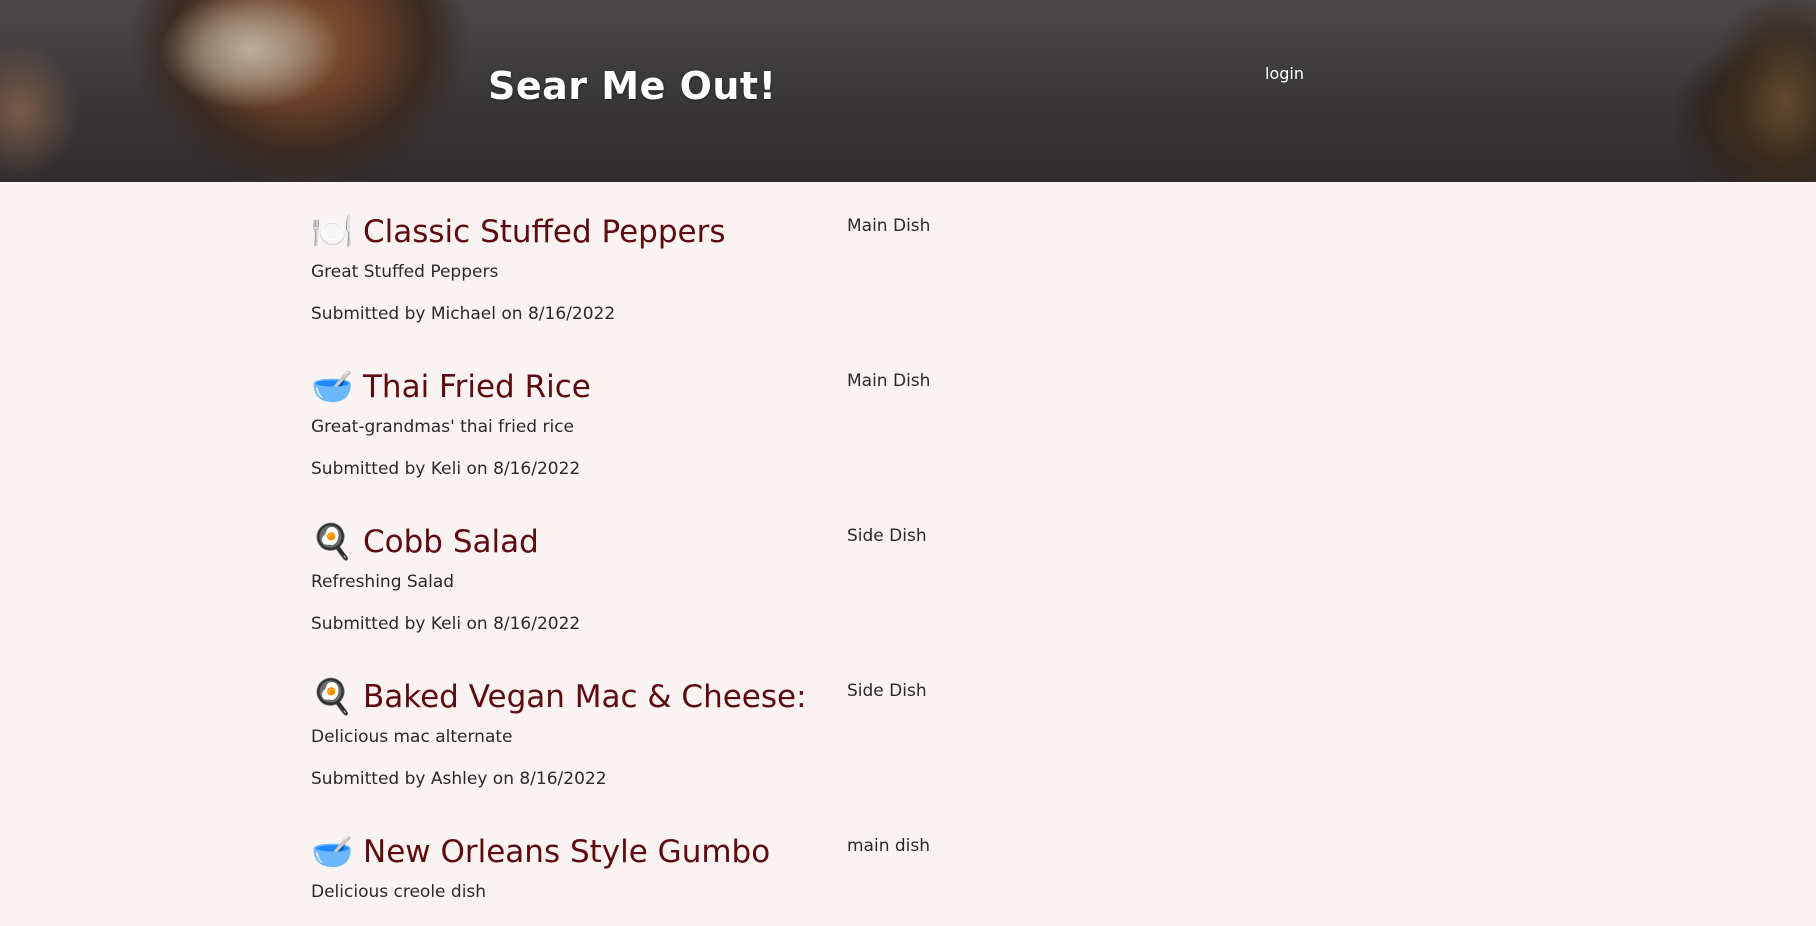 This screenshot has width=1816, height=926. I want to click on site-title: Sear Me Out!, so click(632, 86).